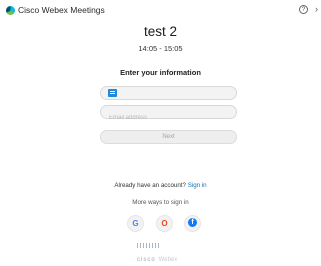 Image resolution: width=321 pixels, height=266 pixels. Describe the element at coordinates (148, 245) in the screenshot. I see `cisco-bars-icon` at that location.